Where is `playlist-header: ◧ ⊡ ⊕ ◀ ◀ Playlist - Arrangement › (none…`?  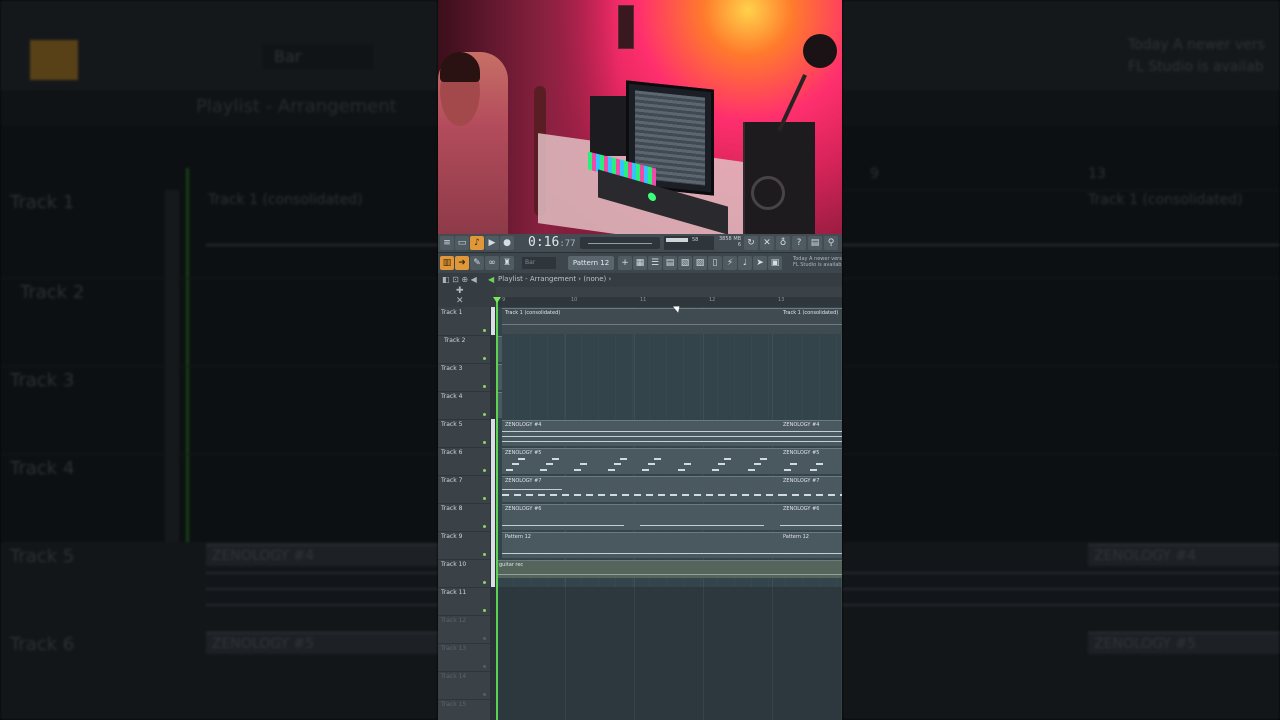 playlist-header: ◧ ⊡ ⊕ ◀ ◀ Playlist - Arrangement › (none… is located at coordinates (640, 280).